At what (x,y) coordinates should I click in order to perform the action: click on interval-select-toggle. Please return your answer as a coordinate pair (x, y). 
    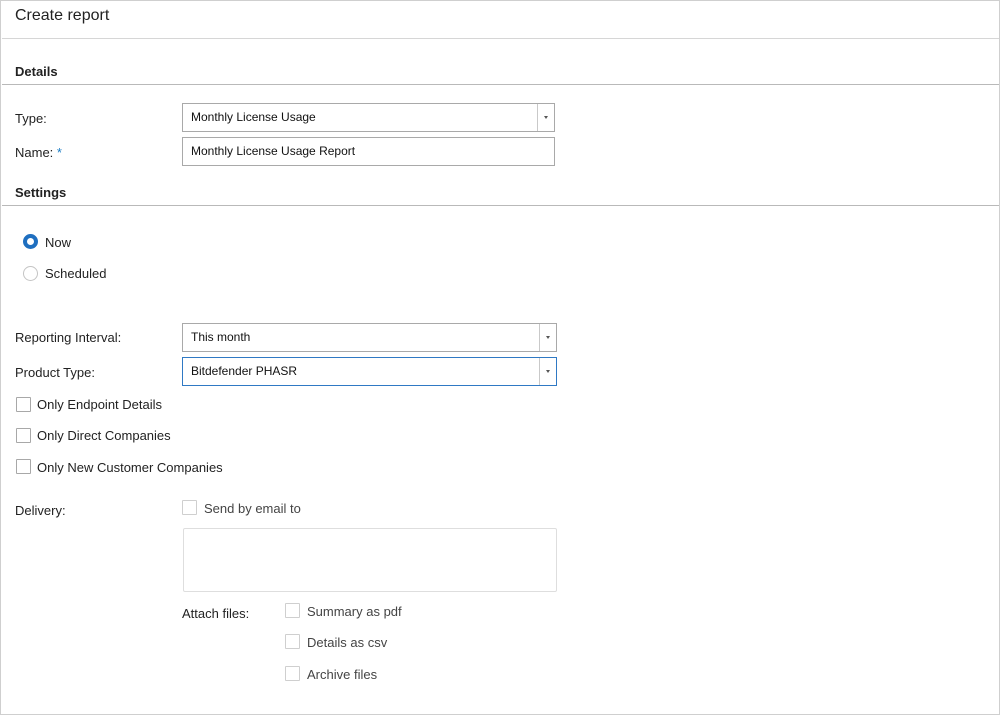
    Looking at the image, I should click on (547, 337).